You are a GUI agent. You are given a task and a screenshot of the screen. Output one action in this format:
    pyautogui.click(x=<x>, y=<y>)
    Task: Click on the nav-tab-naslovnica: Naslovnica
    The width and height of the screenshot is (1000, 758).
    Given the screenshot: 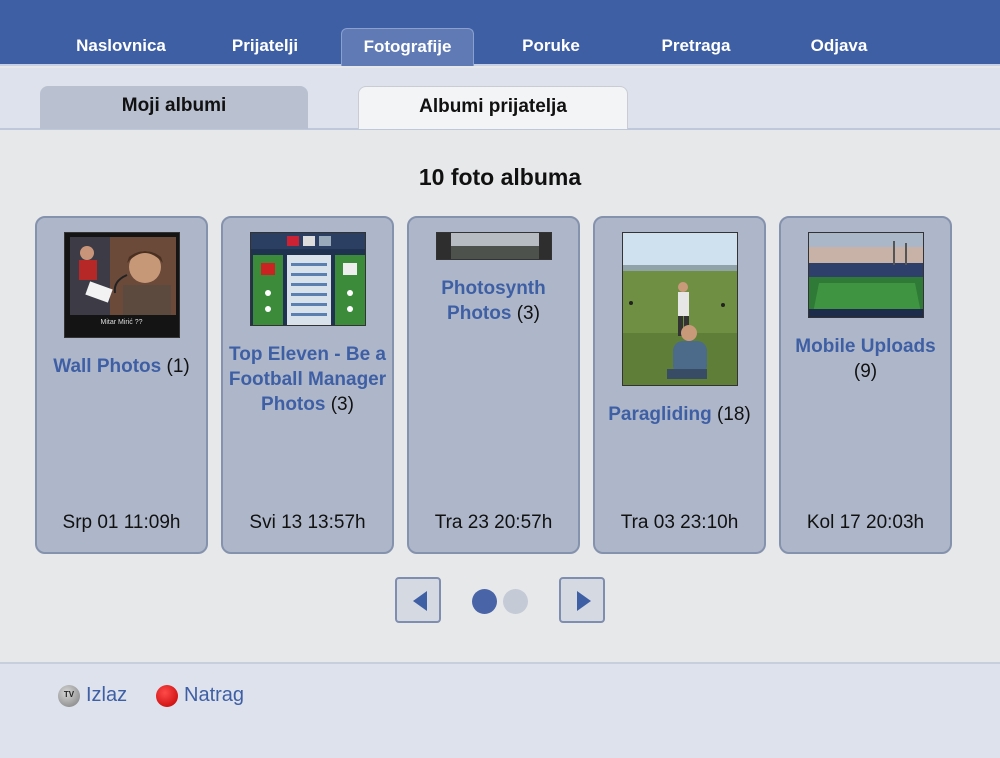 What is the action you would take?
    pyautogui.click(x=121, y=47)
    